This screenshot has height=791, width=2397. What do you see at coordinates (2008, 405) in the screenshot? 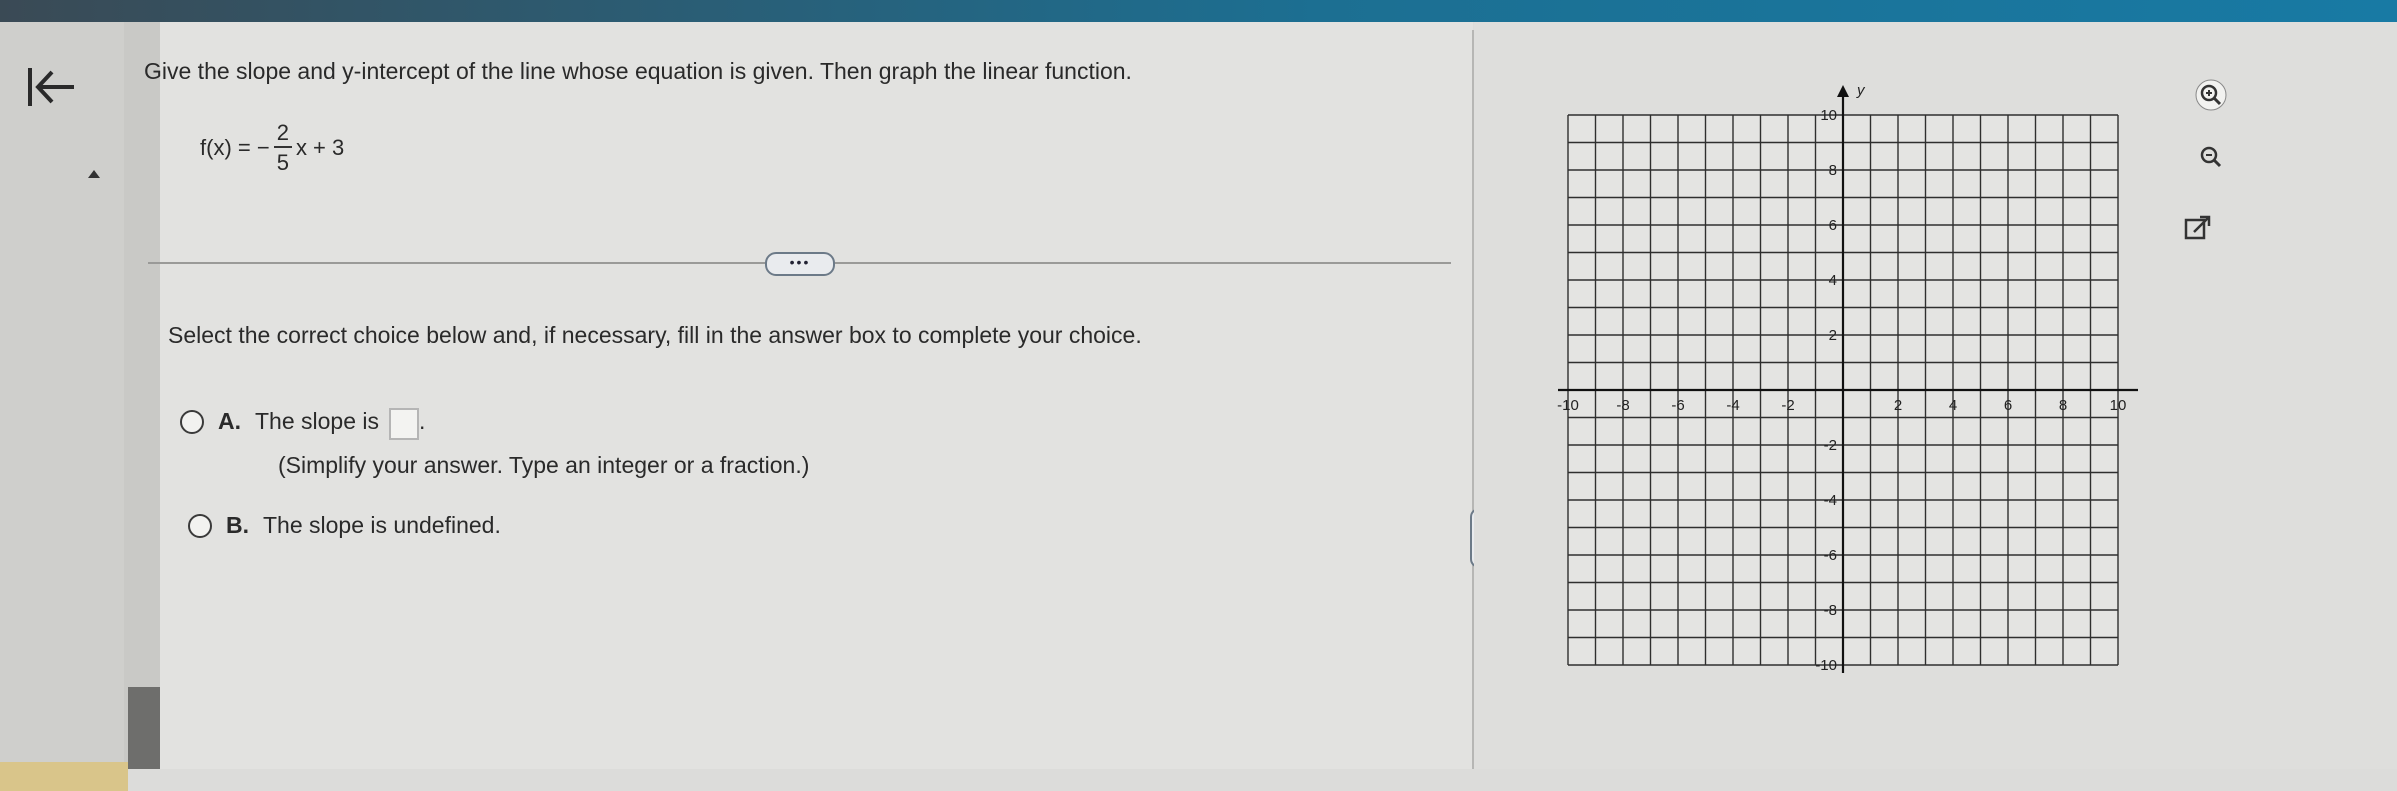
I see `x-tick-label: 6` at bounding box center [2008, 405].